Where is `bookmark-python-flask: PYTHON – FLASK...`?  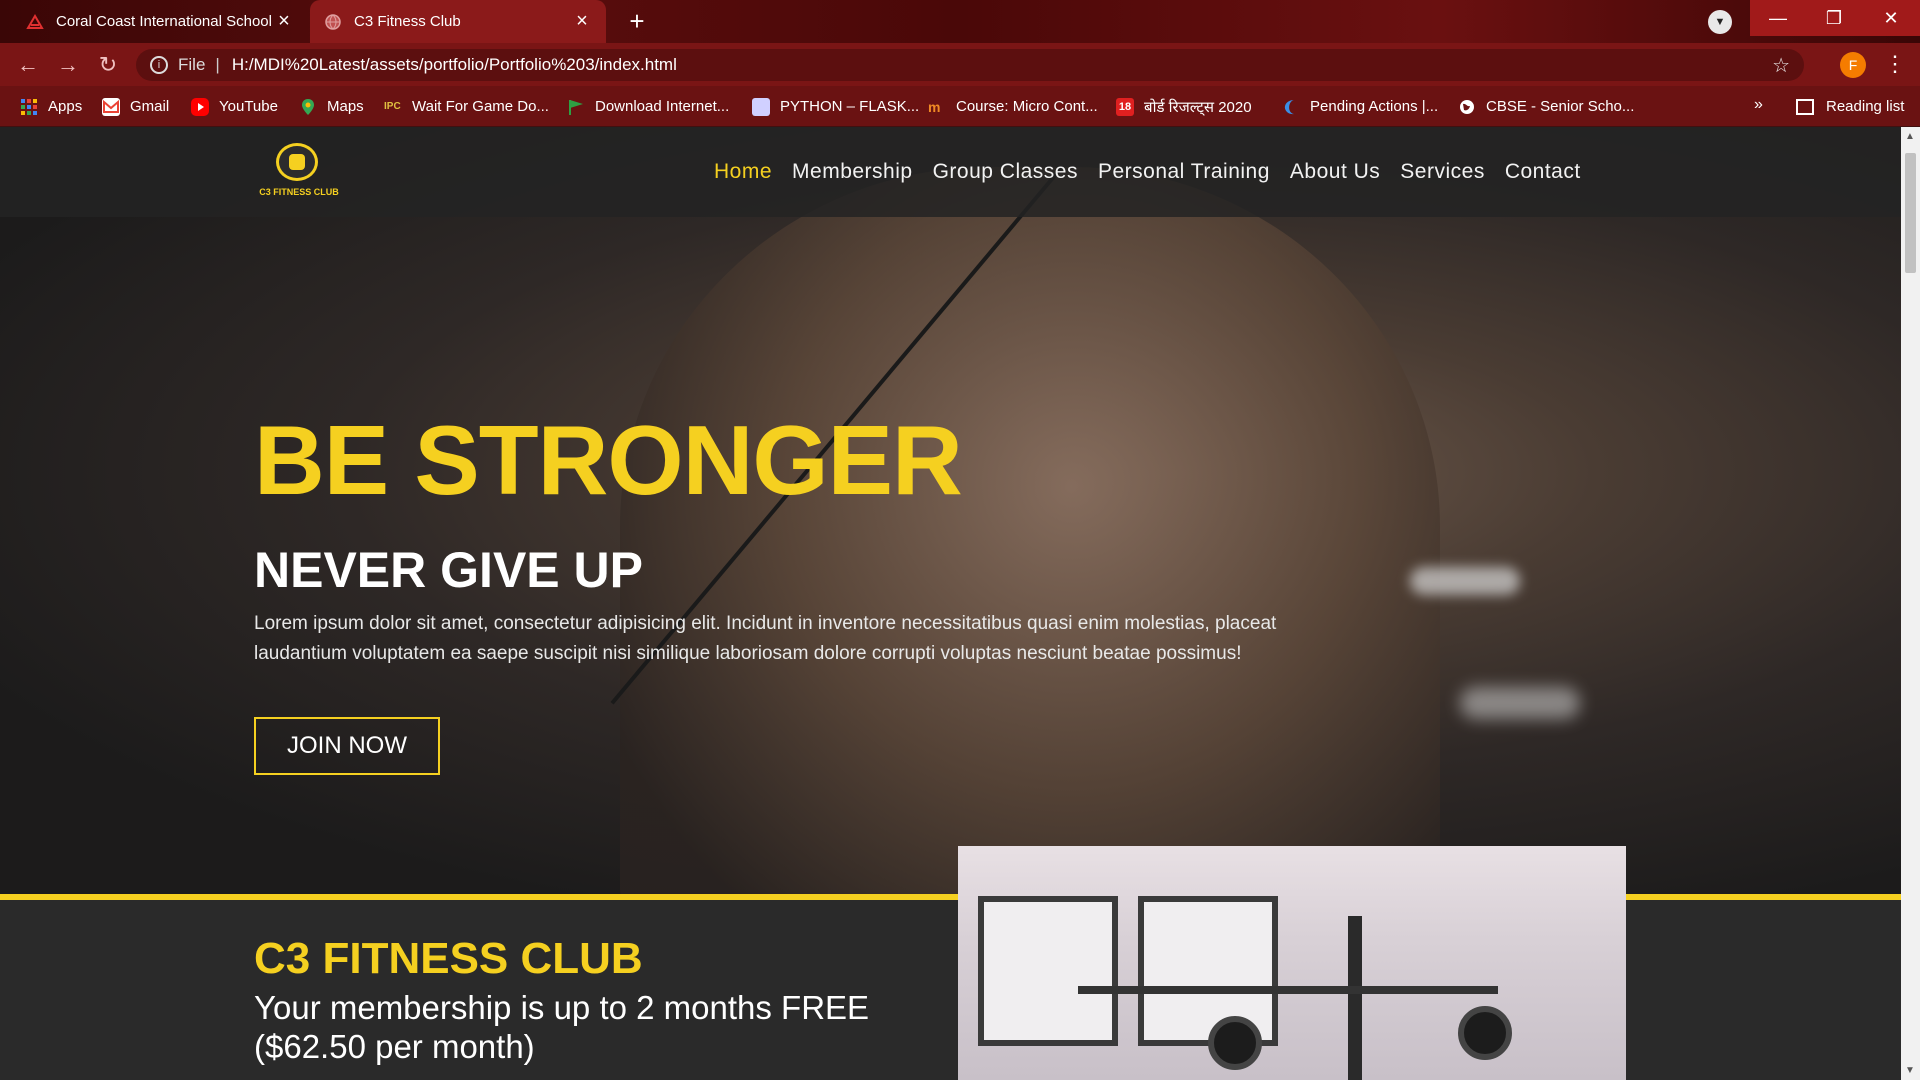 bookmark-python-flask: PYTHON – FLASK... is located at coordinates (835, 106).